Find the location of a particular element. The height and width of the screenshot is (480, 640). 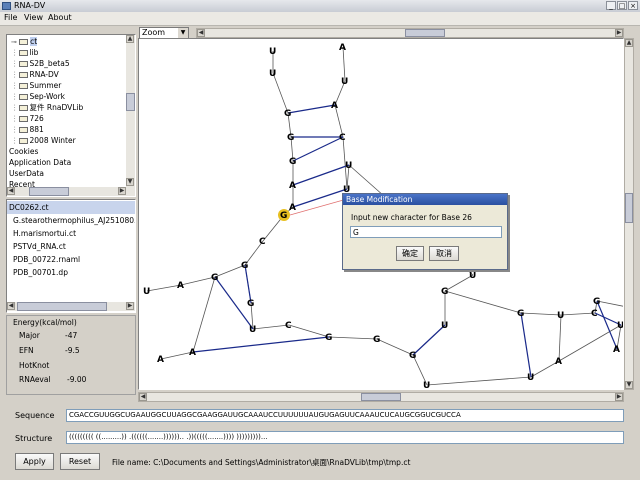

tree-item: ⋮ lib is located at coordinates (24, 53).